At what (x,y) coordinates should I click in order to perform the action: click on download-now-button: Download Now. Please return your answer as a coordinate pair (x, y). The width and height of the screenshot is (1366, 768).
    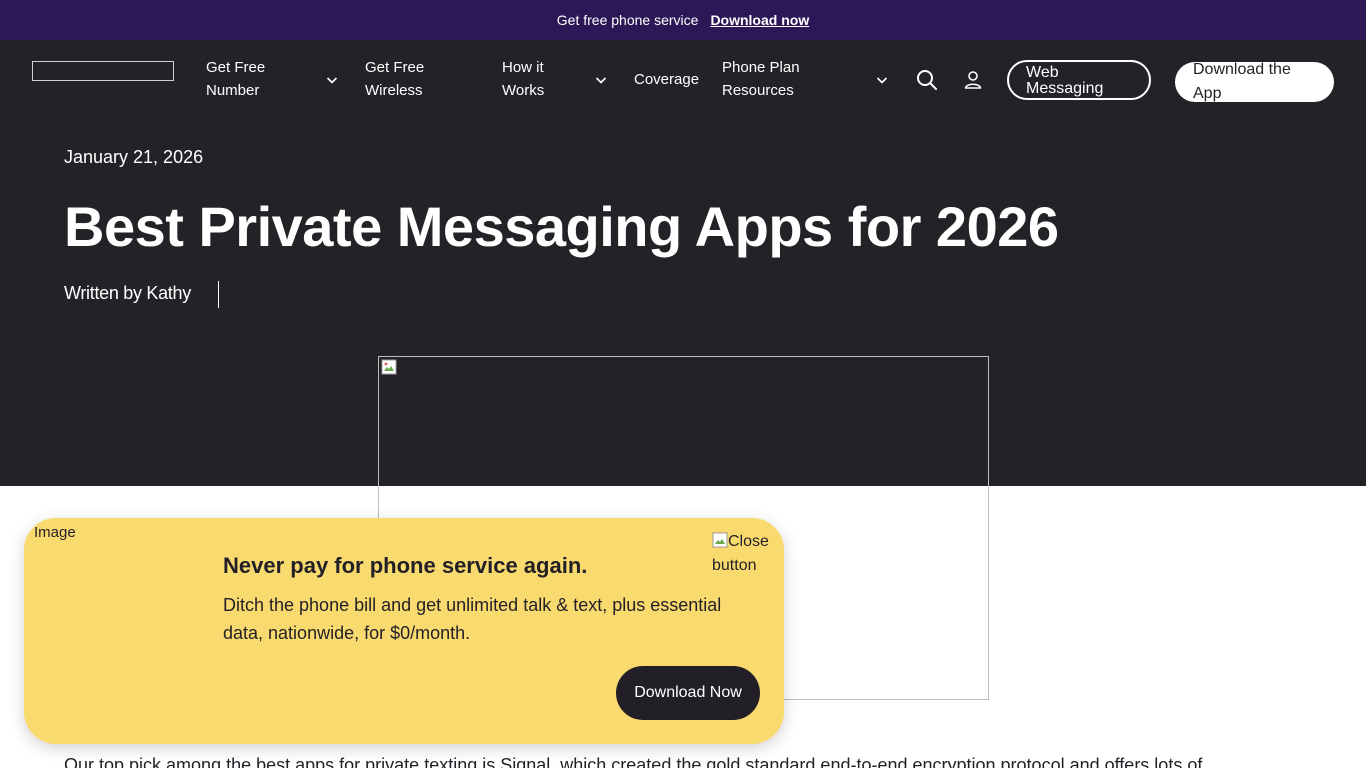
    Looking at the image, I should click on (688, 693).